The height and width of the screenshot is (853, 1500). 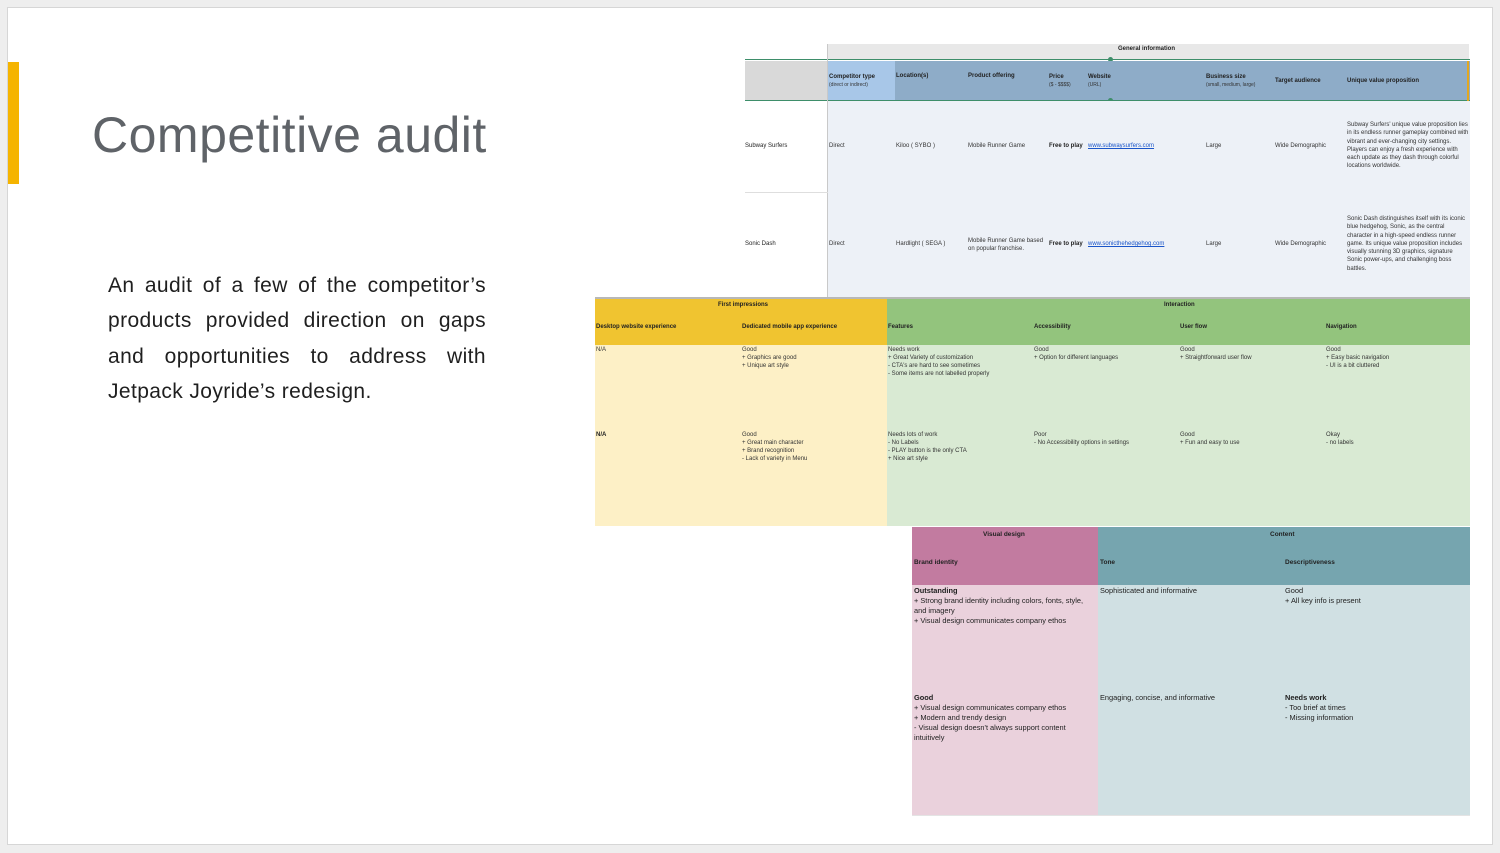 I want to click on content-group-header: Content, so click(x=1282, y=534).